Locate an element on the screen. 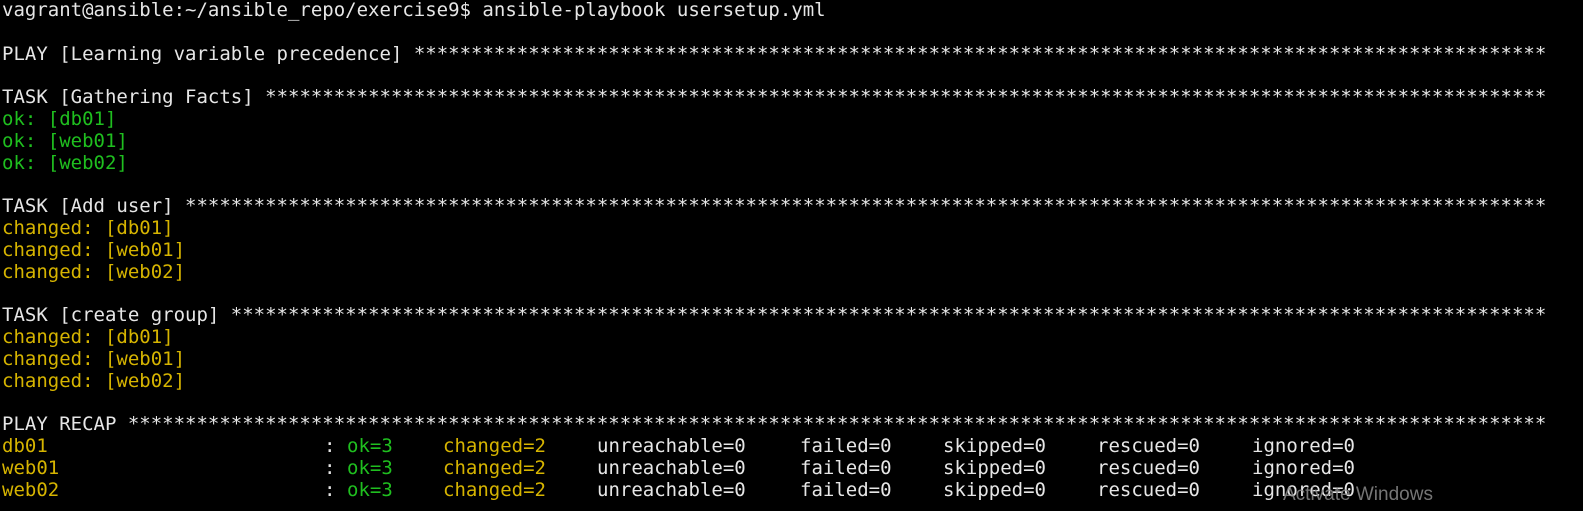 The image size is (1583, 511). play-header: PLAY [Learning variable precedence] is located at coordinates (202, 54).